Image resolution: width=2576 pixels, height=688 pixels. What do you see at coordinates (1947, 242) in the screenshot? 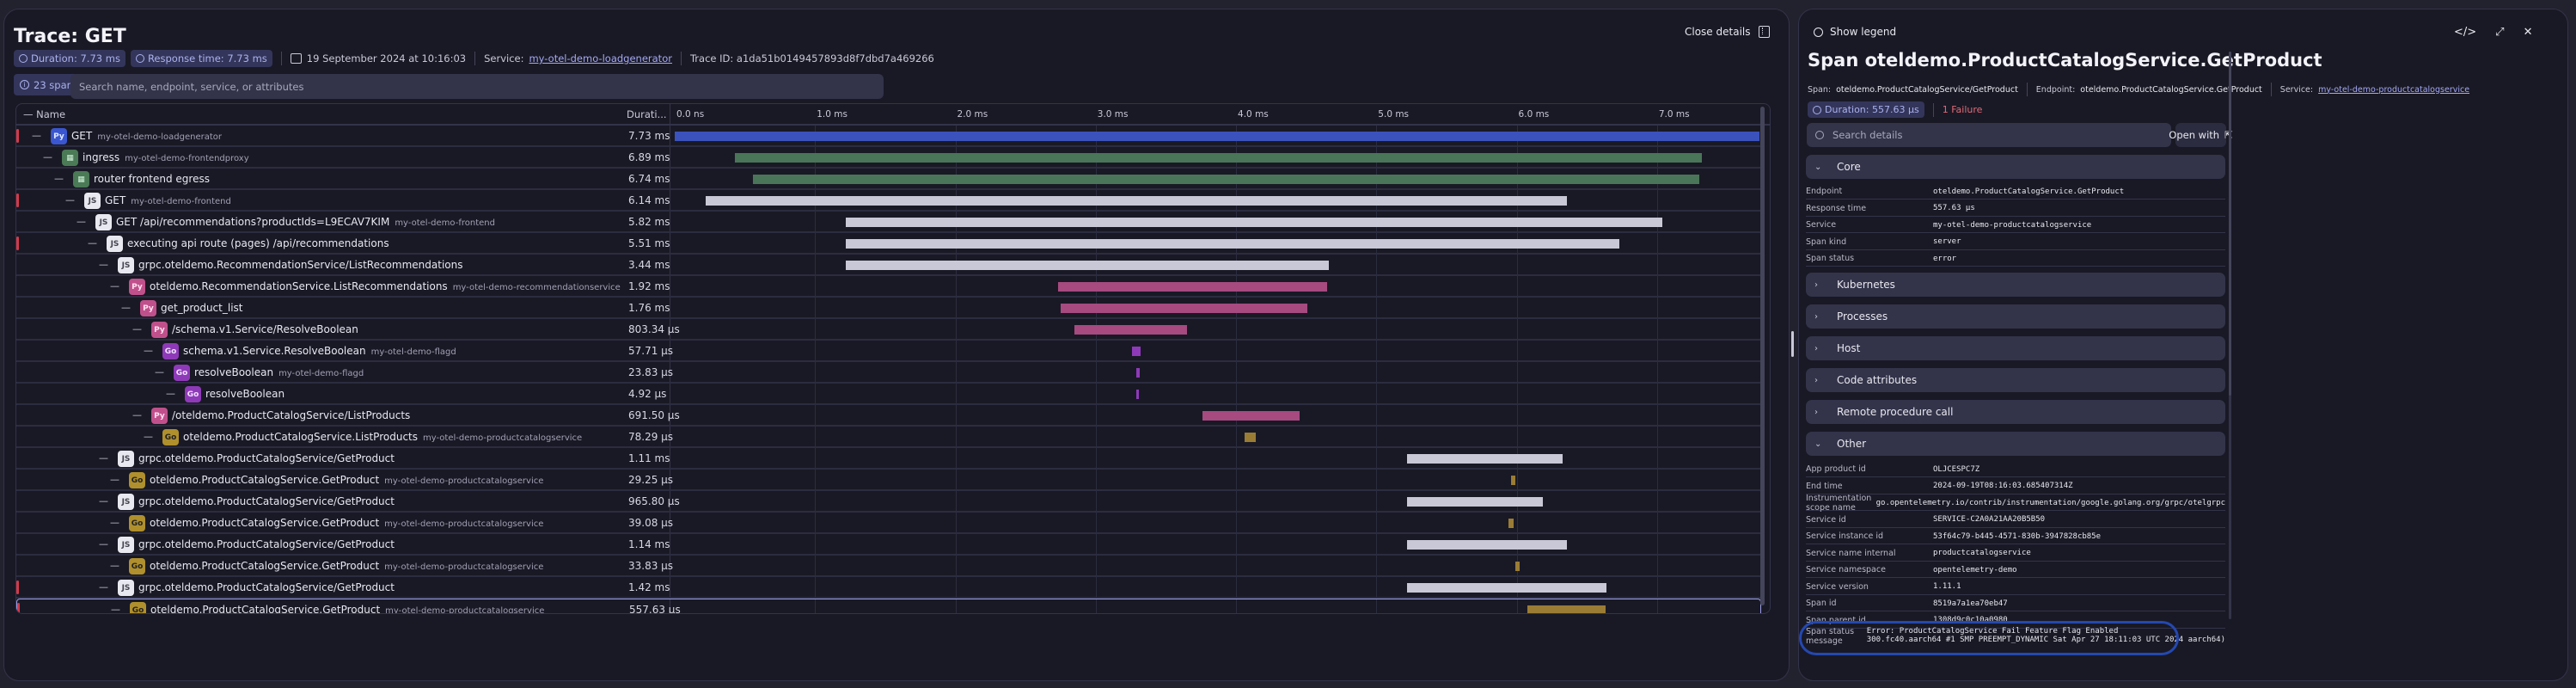
I see `attribute-value: server` at bounding box center [1947, 242].